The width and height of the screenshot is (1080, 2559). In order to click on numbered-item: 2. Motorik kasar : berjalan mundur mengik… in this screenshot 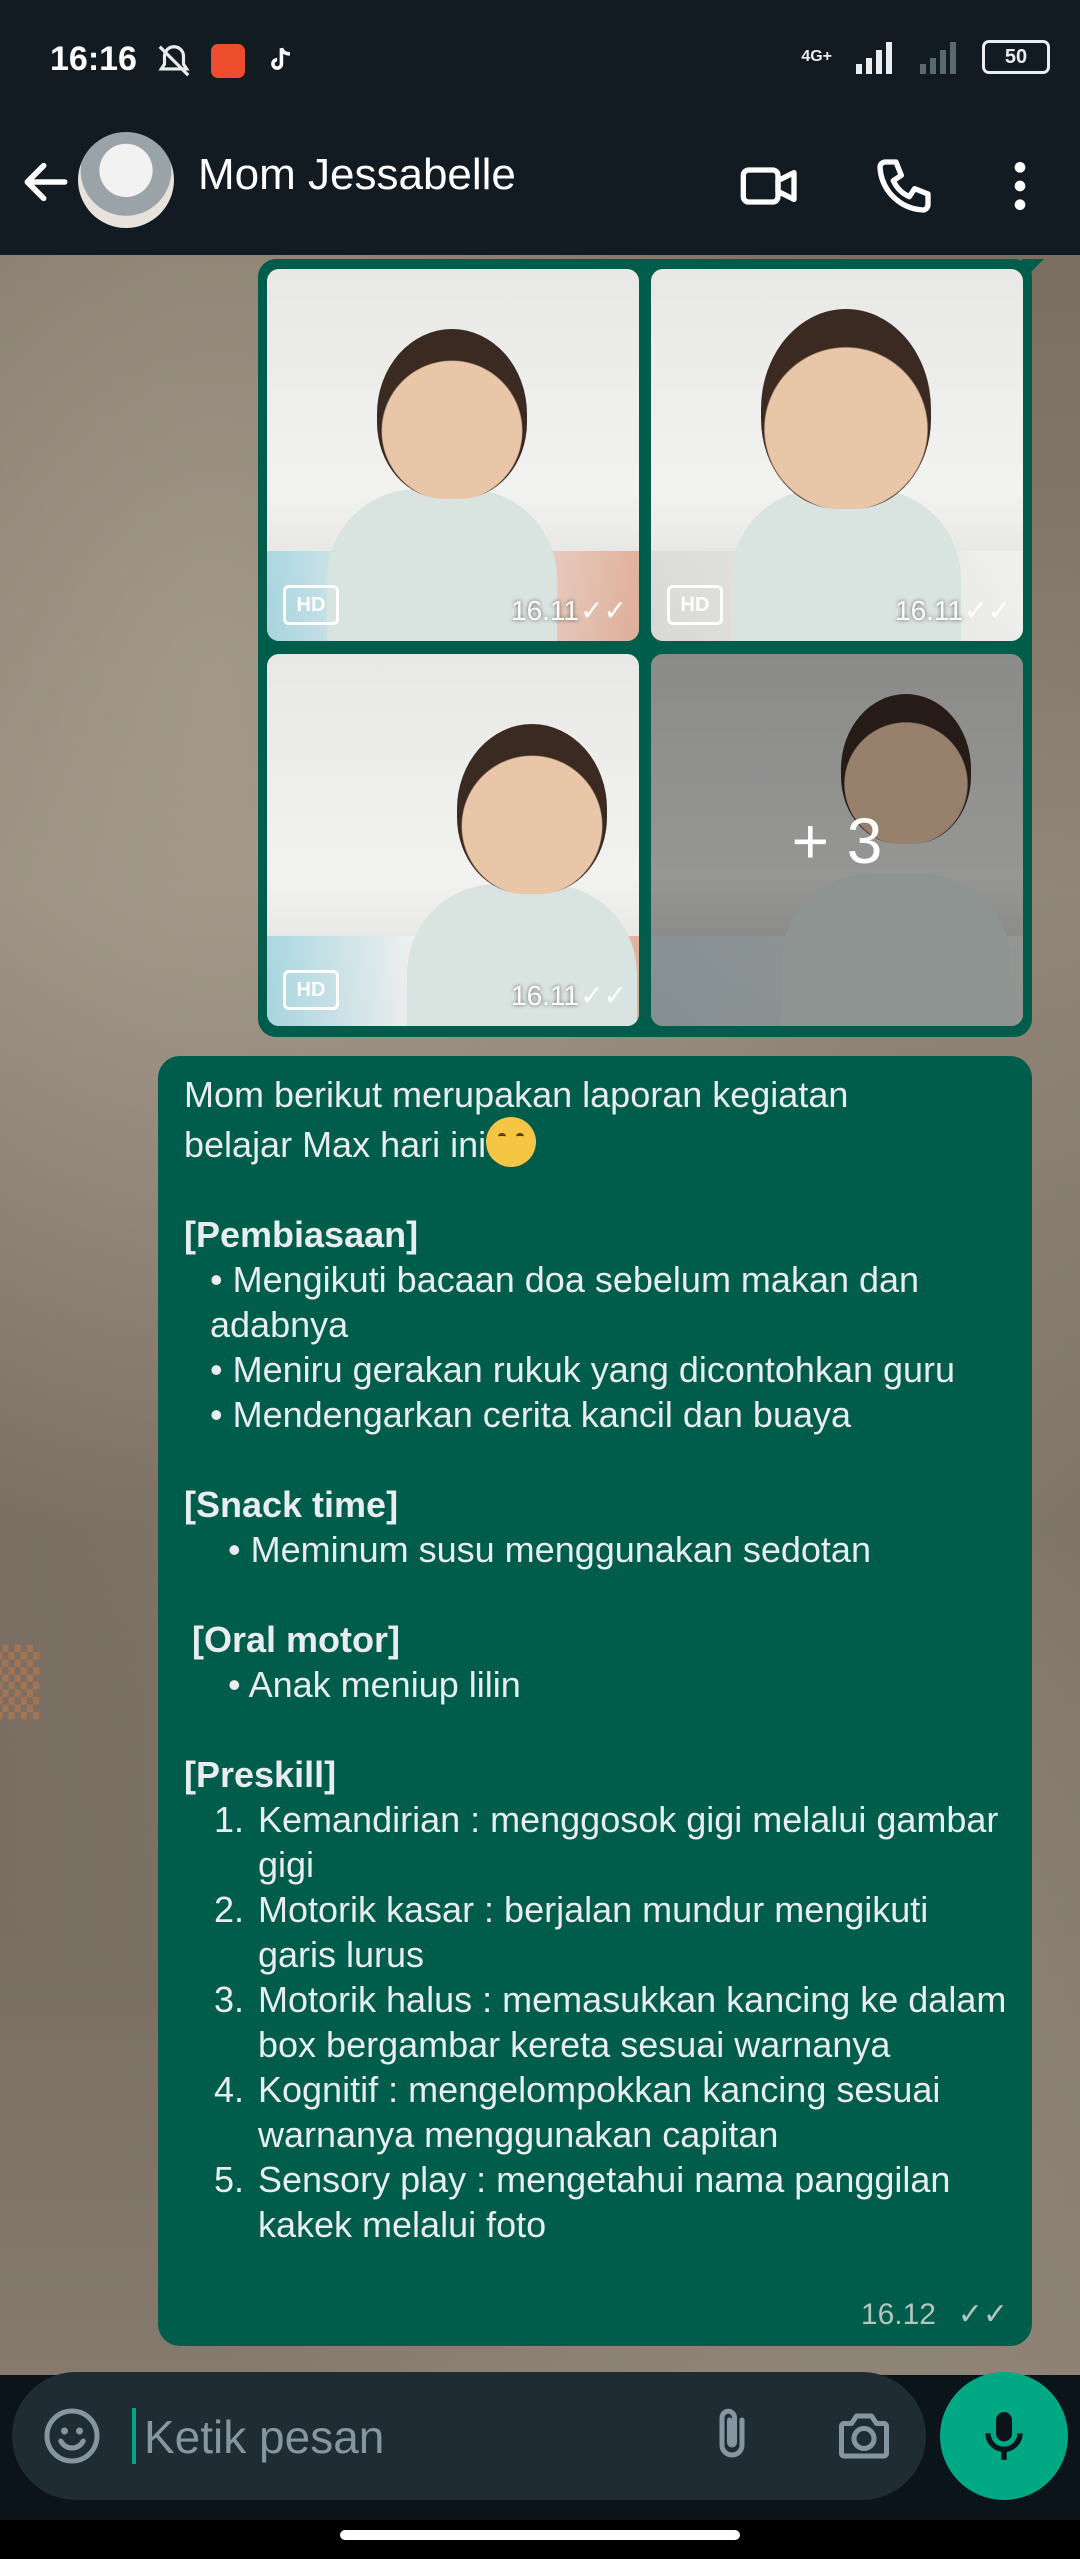, I will do `click(599, 1932)`.